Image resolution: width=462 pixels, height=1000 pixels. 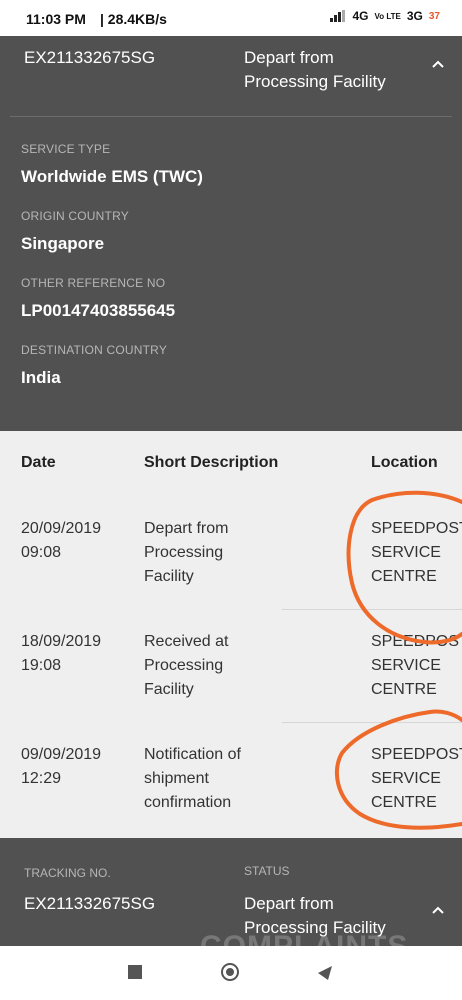 I want to click on status-icons: 4G Vo LTE 3G 37, so click(x=385, y=16).